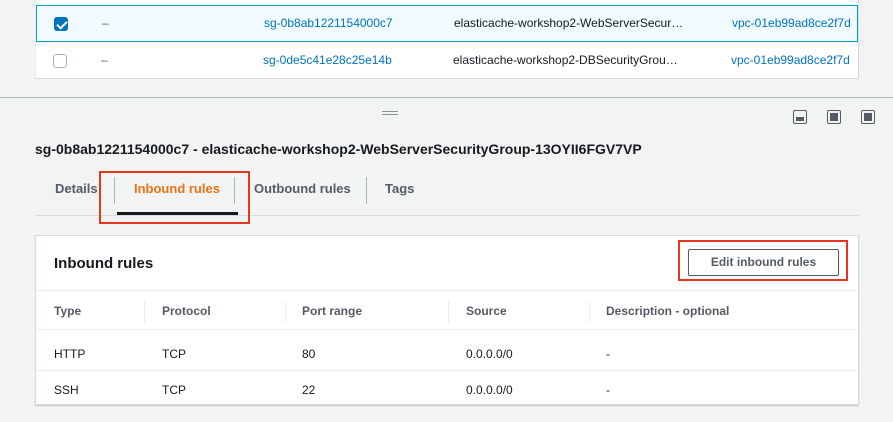 The height and width of the screenshot is (422, 893). I want to click on panel-bottom-icon, so click(800, 117).